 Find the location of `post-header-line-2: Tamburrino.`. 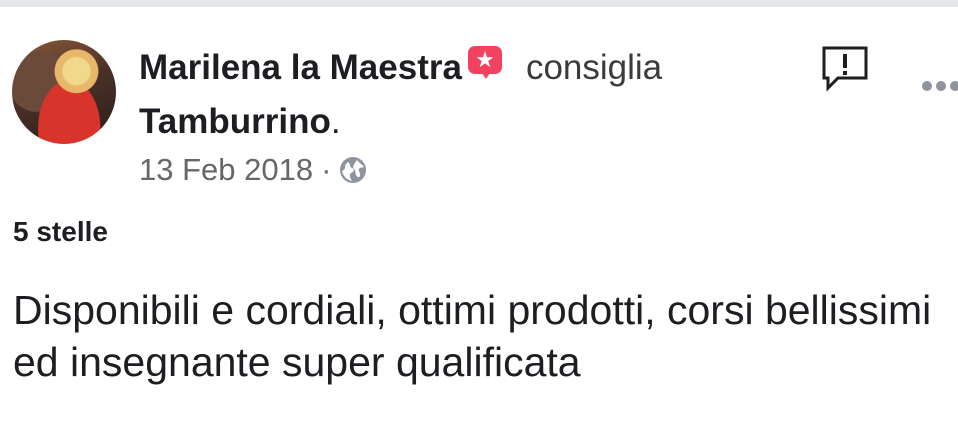

post-header-line-2: Tamburrino. is located at coordinates (240, 122).